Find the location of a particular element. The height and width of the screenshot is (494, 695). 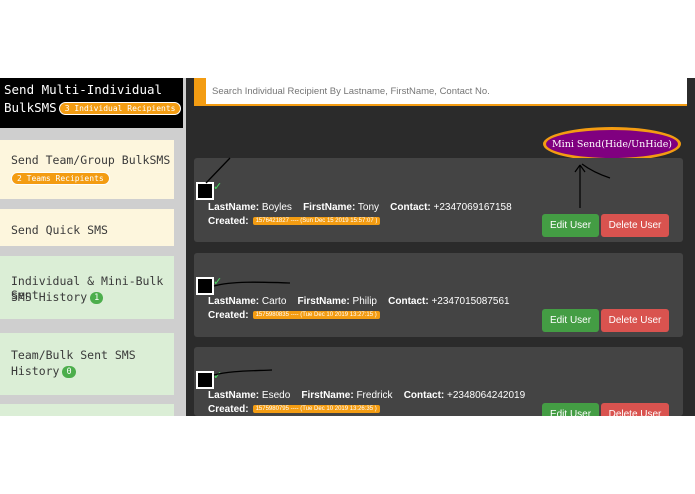

lastname-value: Carto is located at coordinates (274, 301).